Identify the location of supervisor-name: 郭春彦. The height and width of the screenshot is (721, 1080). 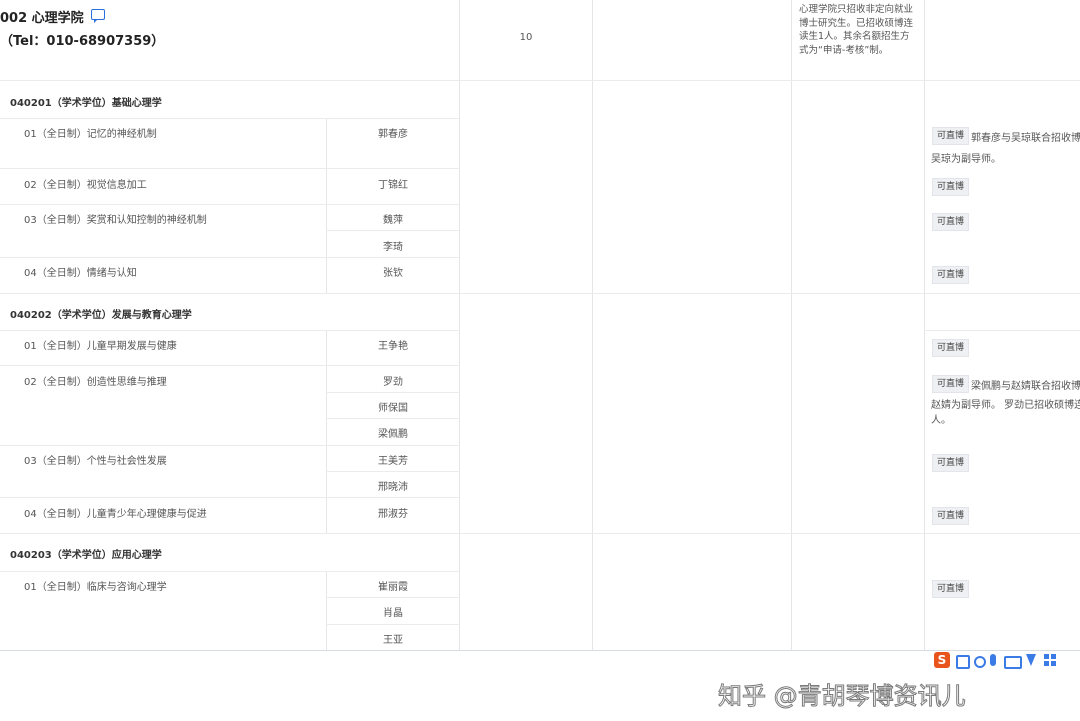
(393, 134).